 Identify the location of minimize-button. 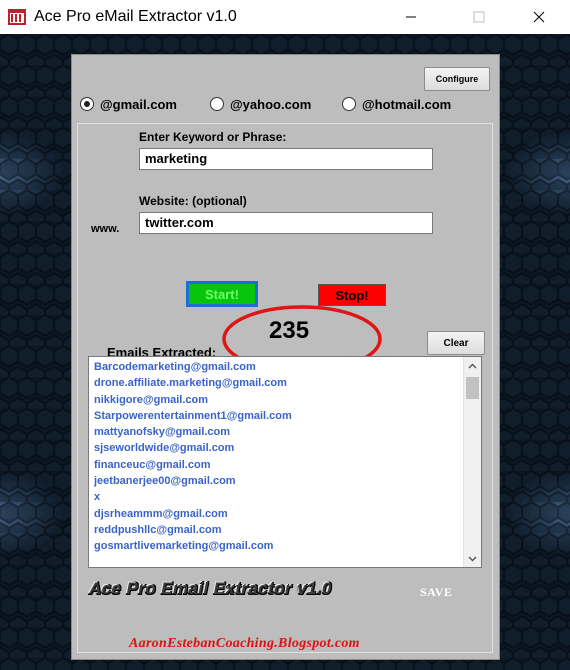
(411, 17).